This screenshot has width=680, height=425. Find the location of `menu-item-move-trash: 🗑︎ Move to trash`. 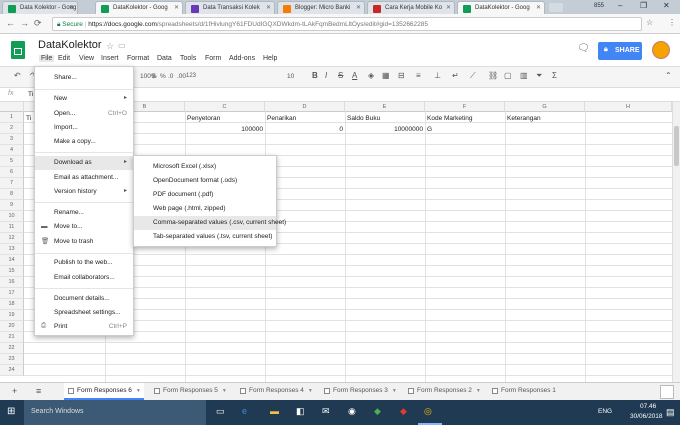

menu-item-move-trash: 🗑︎ Move to trash is located at coordinates (84, 242).